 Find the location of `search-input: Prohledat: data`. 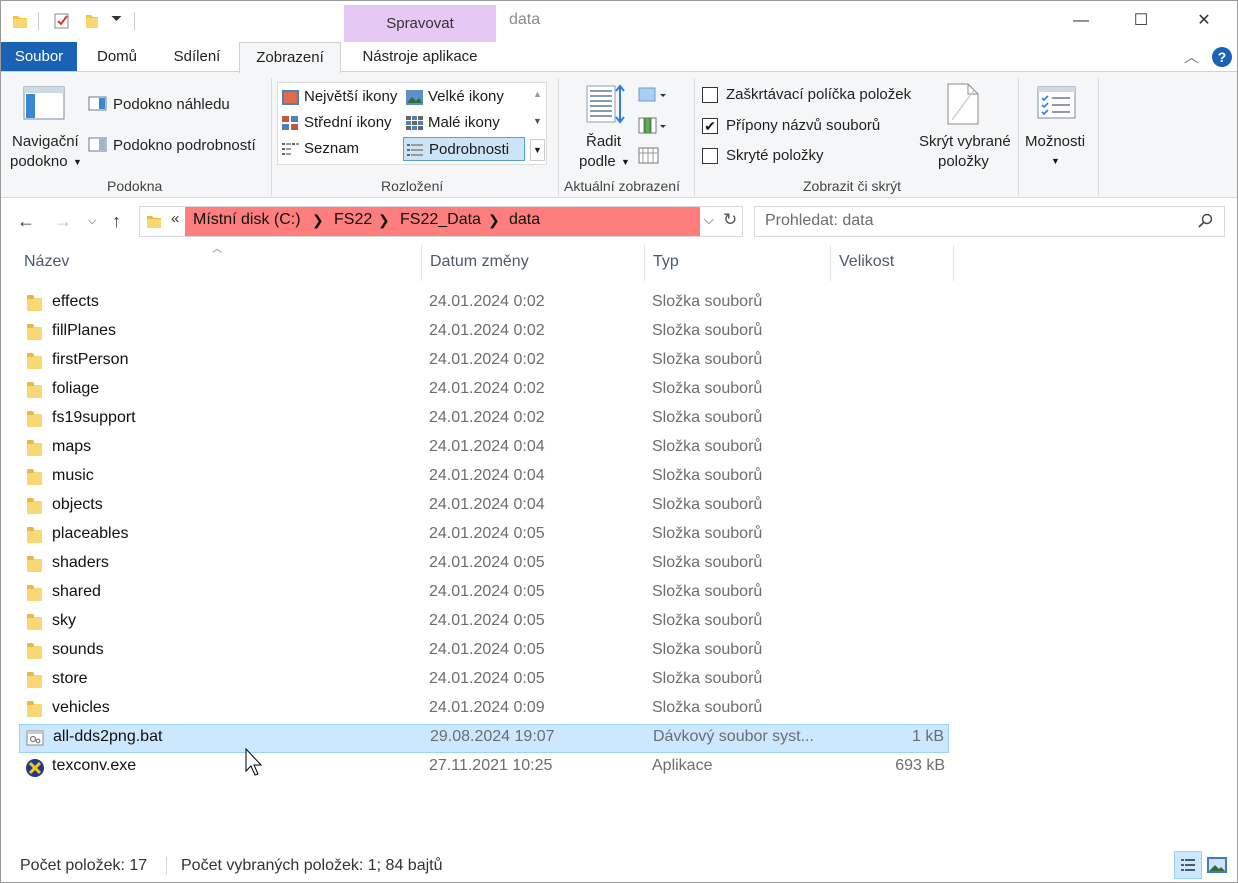

search-input: Prohledat: data is located at coordinates (819, 221).